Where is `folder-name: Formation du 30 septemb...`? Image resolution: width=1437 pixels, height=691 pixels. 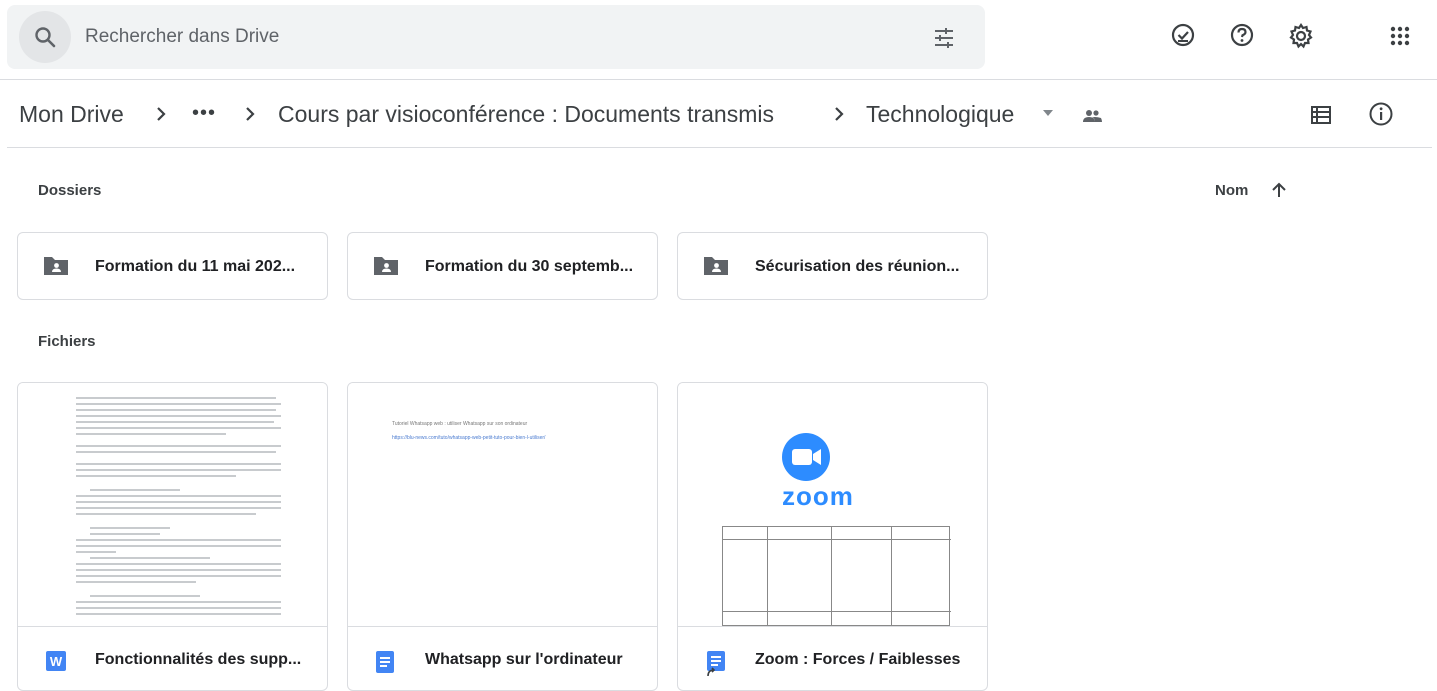
folder-name: Formation du 30 septemb... is located at coordinates (529, 266).